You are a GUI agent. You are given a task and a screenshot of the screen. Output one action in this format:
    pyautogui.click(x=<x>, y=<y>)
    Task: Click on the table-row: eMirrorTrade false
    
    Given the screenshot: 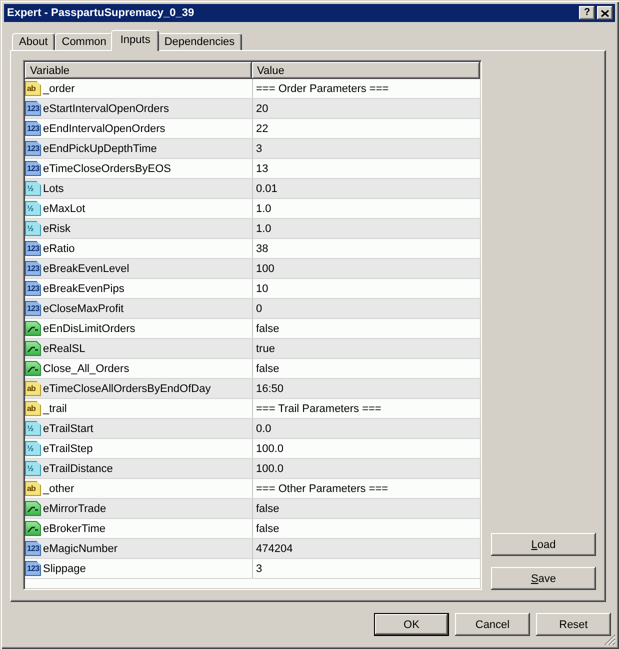 What is the action you would take?
    pyautogui.click(x=252, y=509)
    